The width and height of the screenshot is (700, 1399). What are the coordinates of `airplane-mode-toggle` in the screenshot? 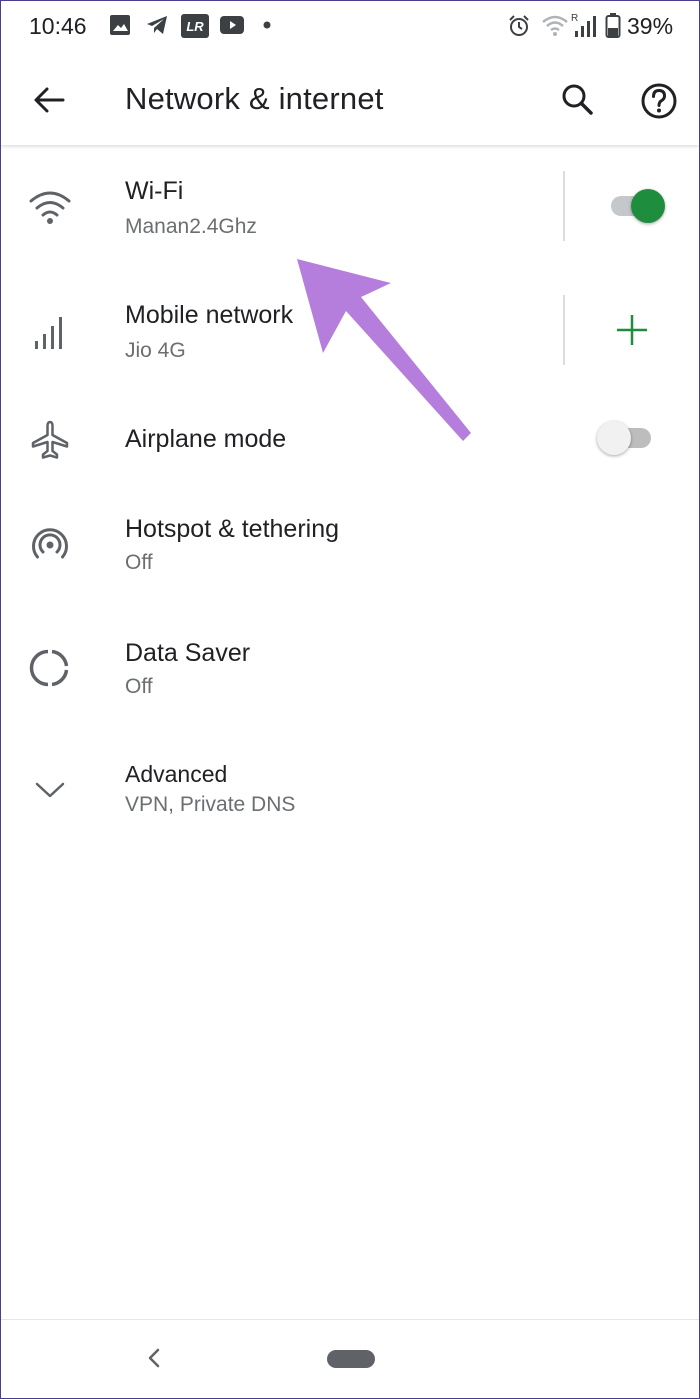 It's located at (625, 437).